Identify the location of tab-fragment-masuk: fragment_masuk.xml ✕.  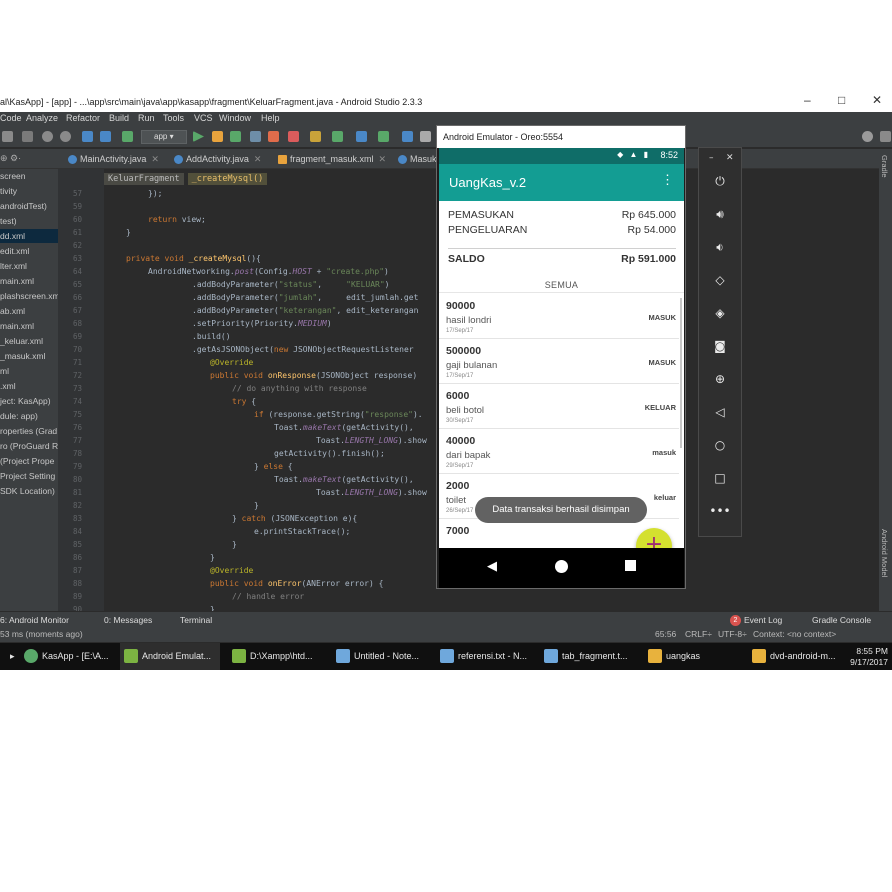
(331, 160).